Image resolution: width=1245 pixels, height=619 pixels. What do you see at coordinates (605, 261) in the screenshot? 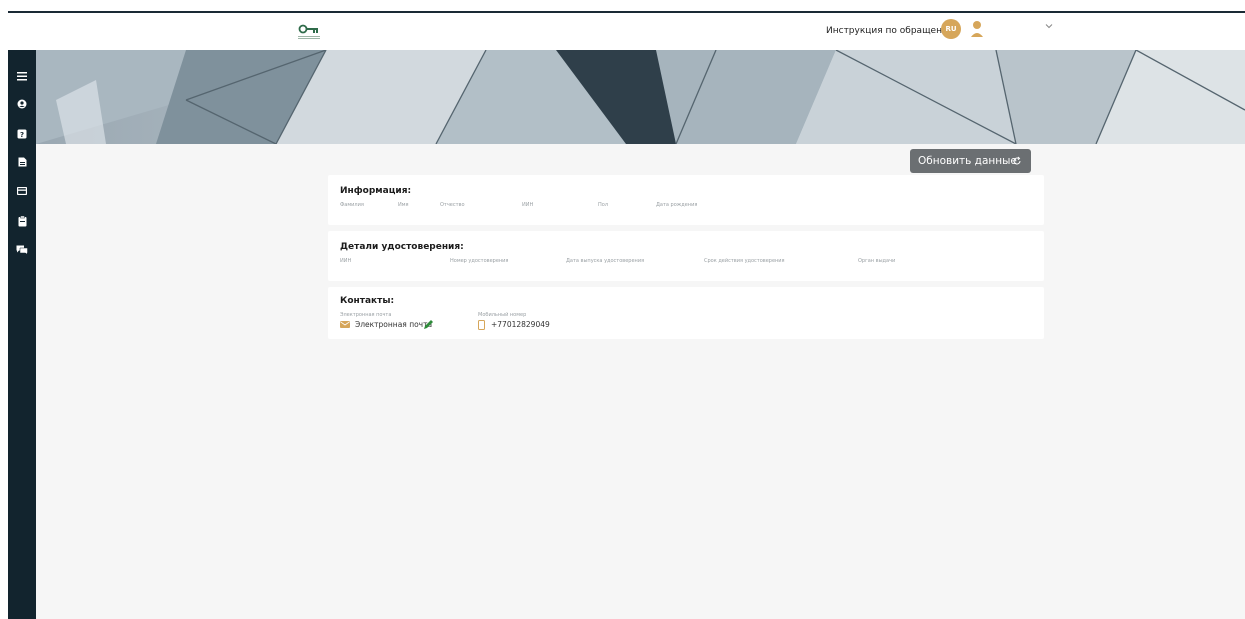
I see `field-id-issue-date: Дата выпуска удостоверения` at bounding box center [605, 261].